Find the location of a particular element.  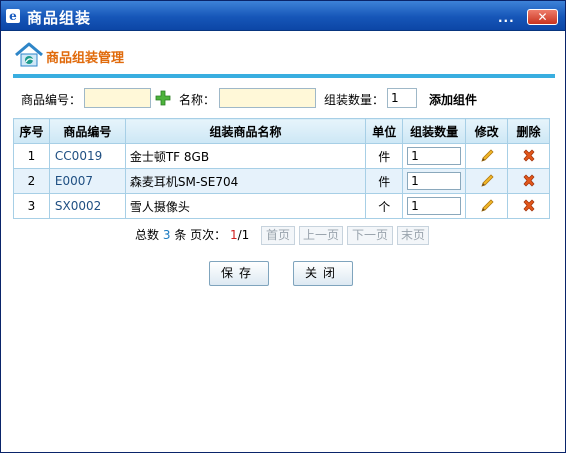

col-header-name: 组装商品名称 is located at coordinates (245, 131).